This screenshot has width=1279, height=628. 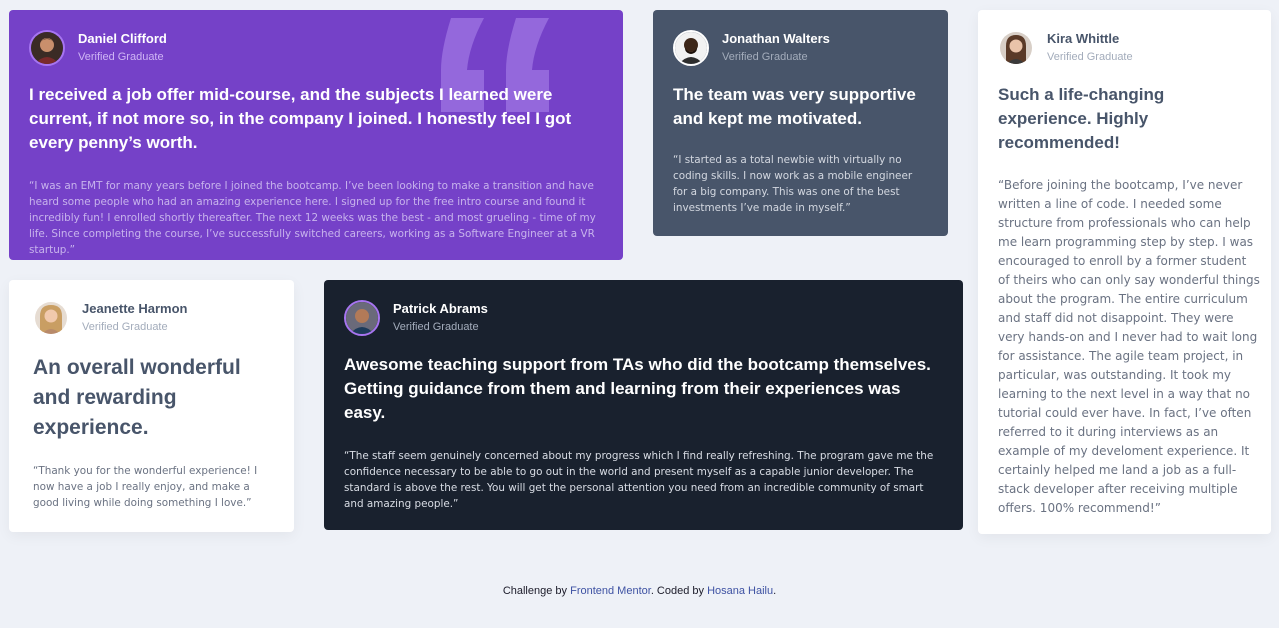 I want to click on card-header: Jonathan Walters Verified Graduate, so click(x=800, y=48).